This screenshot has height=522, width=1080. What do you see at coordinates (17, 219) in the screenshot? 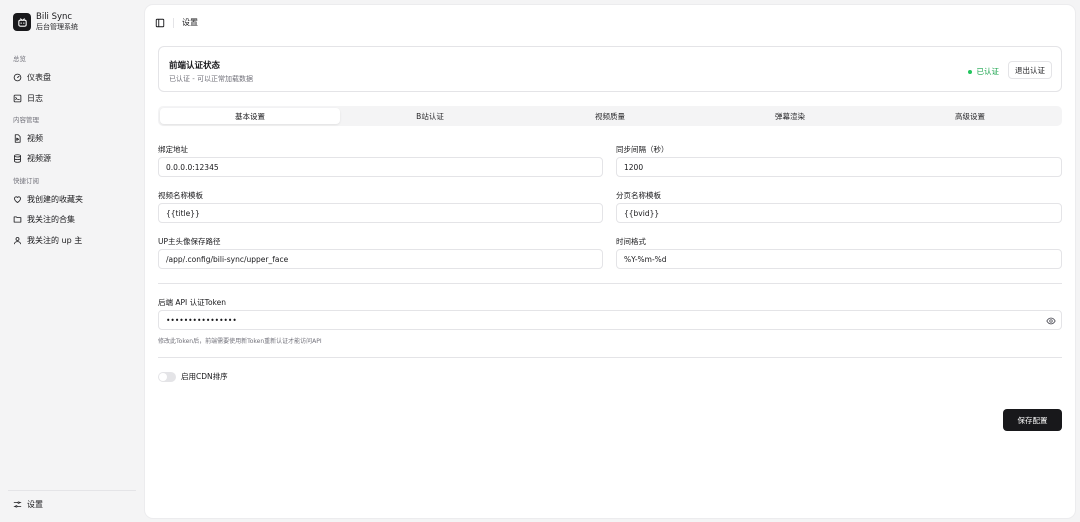
I see `folder-icon` at bounding box center [17, 219].